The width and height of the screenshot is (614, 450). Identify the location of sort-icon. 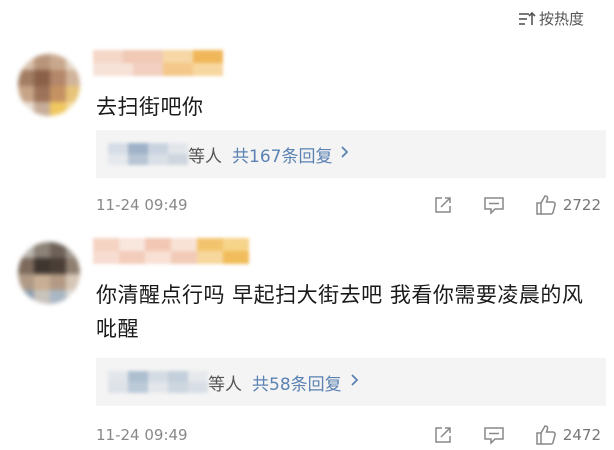
(527, 18).